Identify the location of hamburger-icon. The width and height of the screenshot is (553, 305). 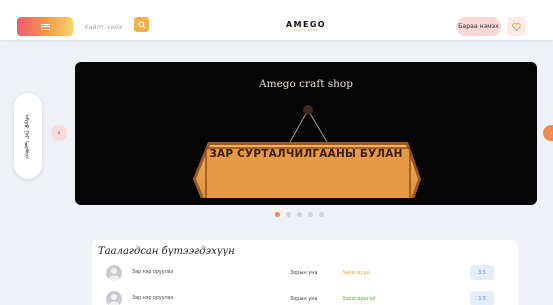
(45, 26).